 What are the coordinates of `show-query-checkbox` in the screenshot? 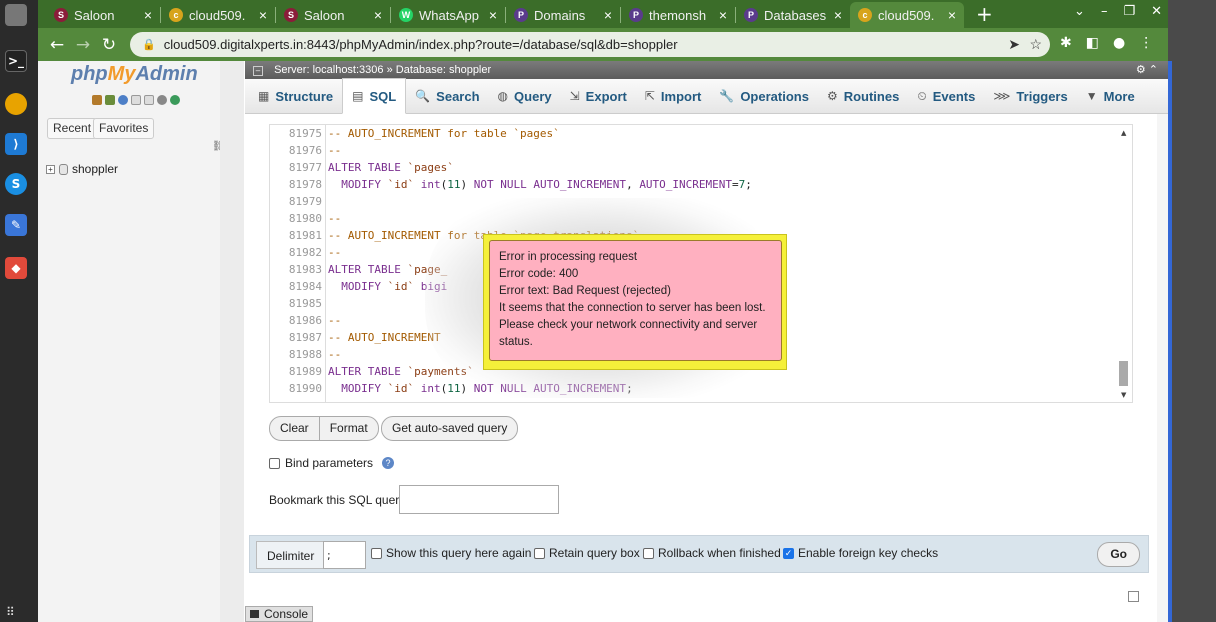 It's located at (376, 553).